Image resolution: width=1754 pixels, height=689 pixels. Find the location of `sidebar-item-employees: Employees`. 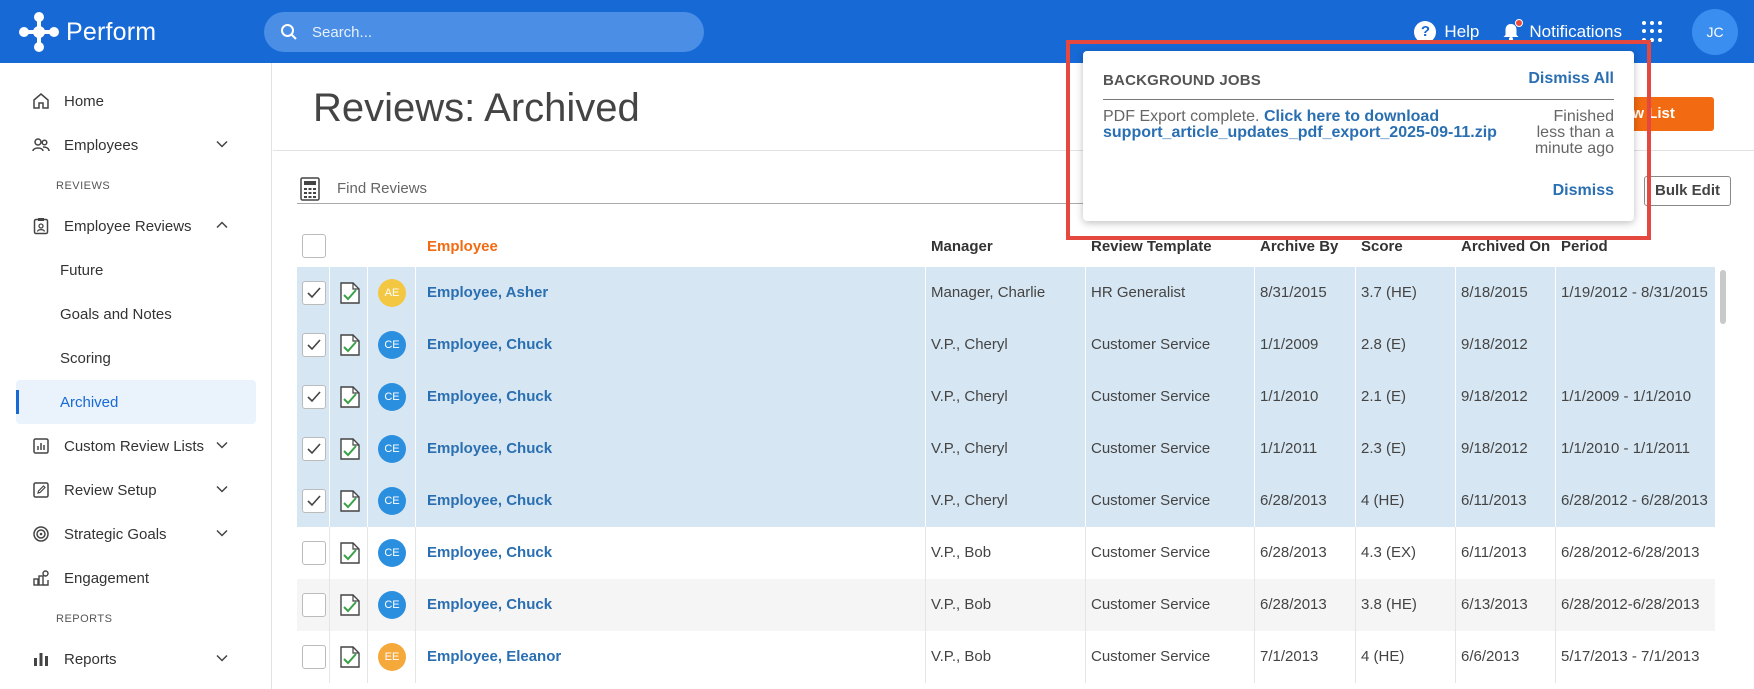

sidebar-item-employees: Employees is located at coordinates (136, 145).